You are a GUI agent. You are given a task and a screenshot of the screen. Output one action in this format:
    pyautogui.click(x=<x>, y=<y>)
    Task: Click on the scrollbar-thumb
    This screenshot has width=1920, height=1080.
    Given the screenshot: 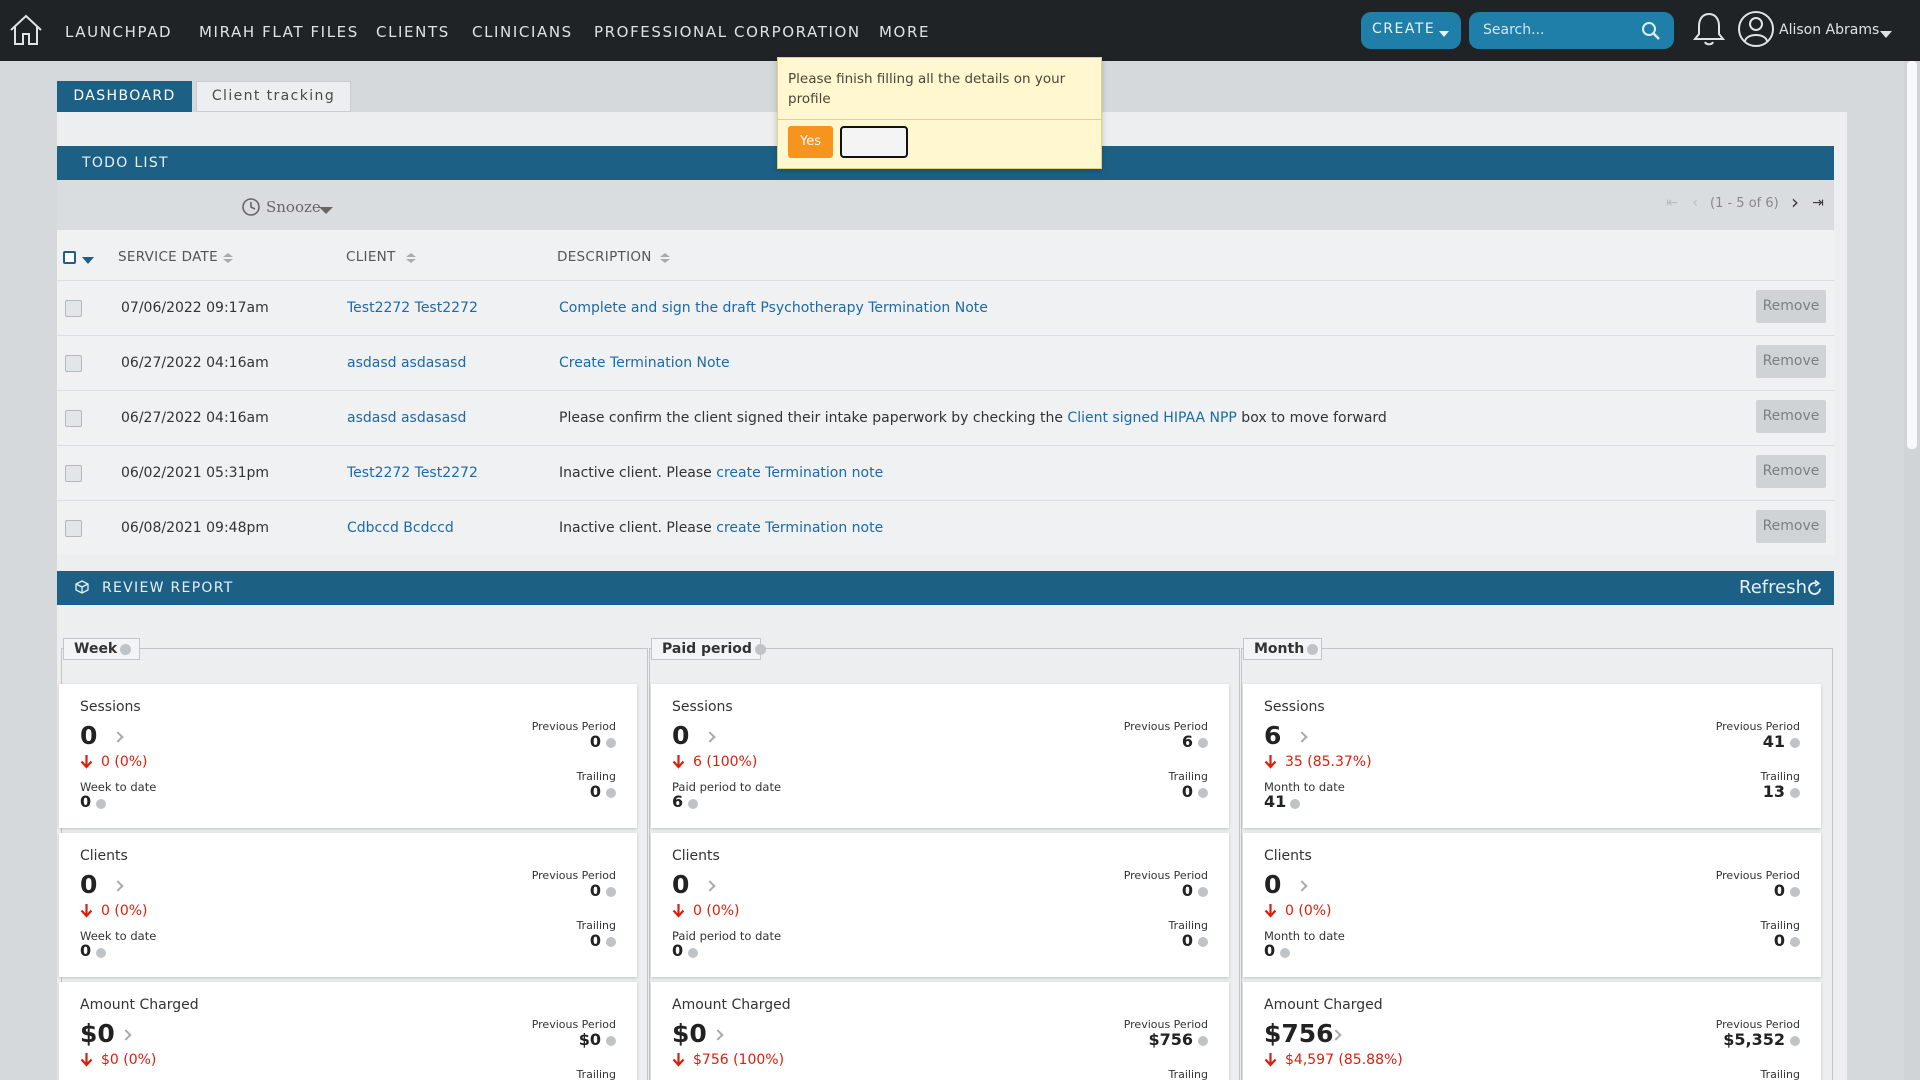 What is the action you would take?
    pyautogui.click(x=1912, y=255)
    